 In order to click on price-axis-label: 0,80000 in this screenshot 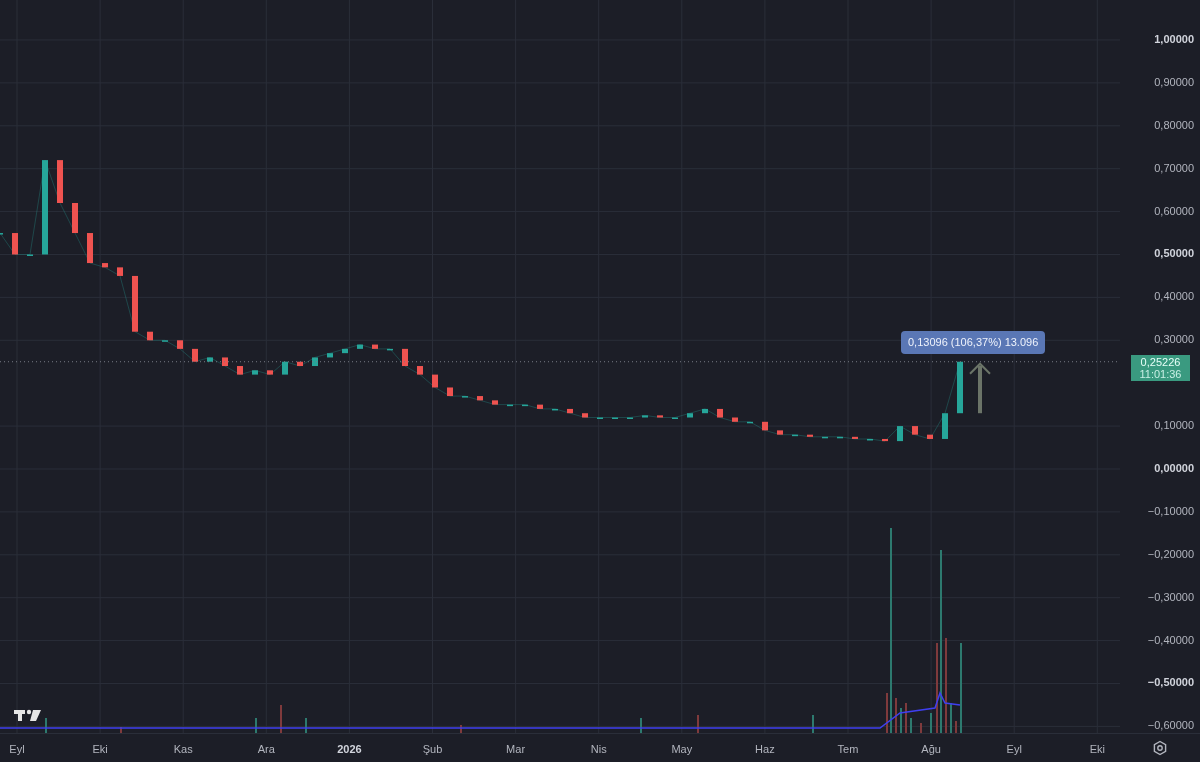, I will do `click(1174, 125)`.